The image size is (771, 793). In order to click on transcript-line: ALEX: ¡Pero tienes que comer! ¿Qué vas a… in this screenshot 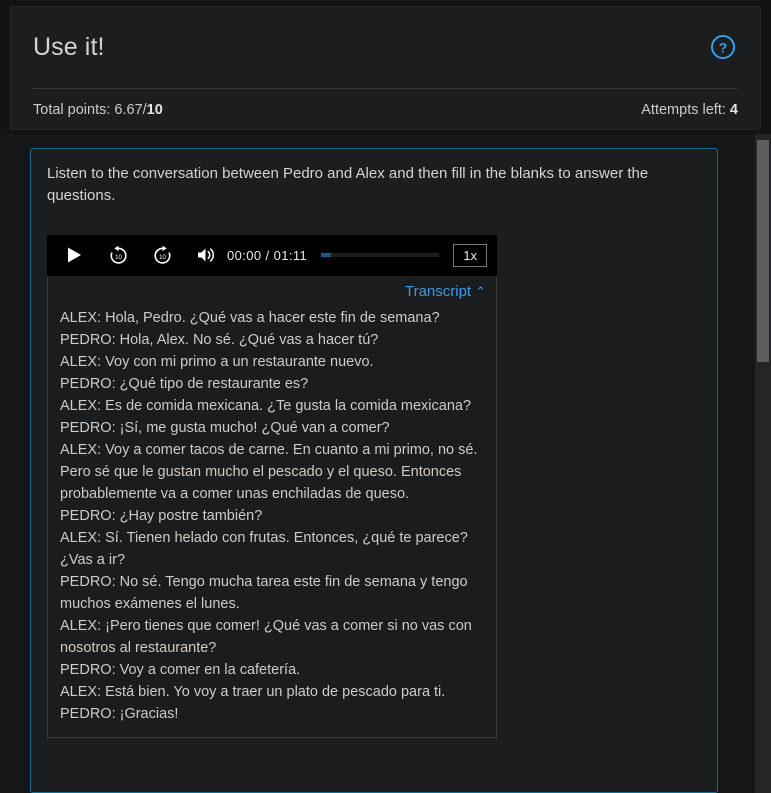, I will do `click(266, 636)`.